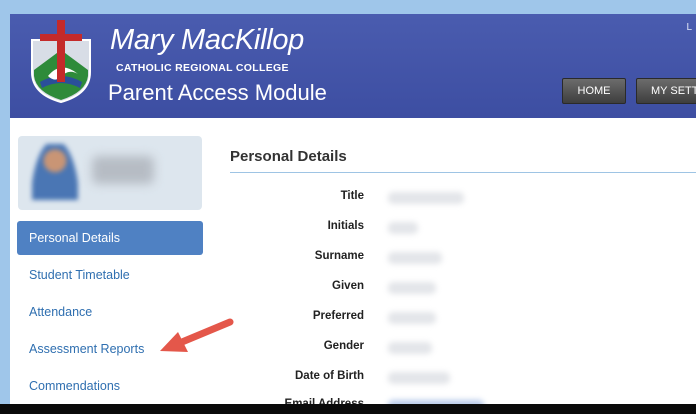  I want to click on school-crest-logo, so click(61, 62).